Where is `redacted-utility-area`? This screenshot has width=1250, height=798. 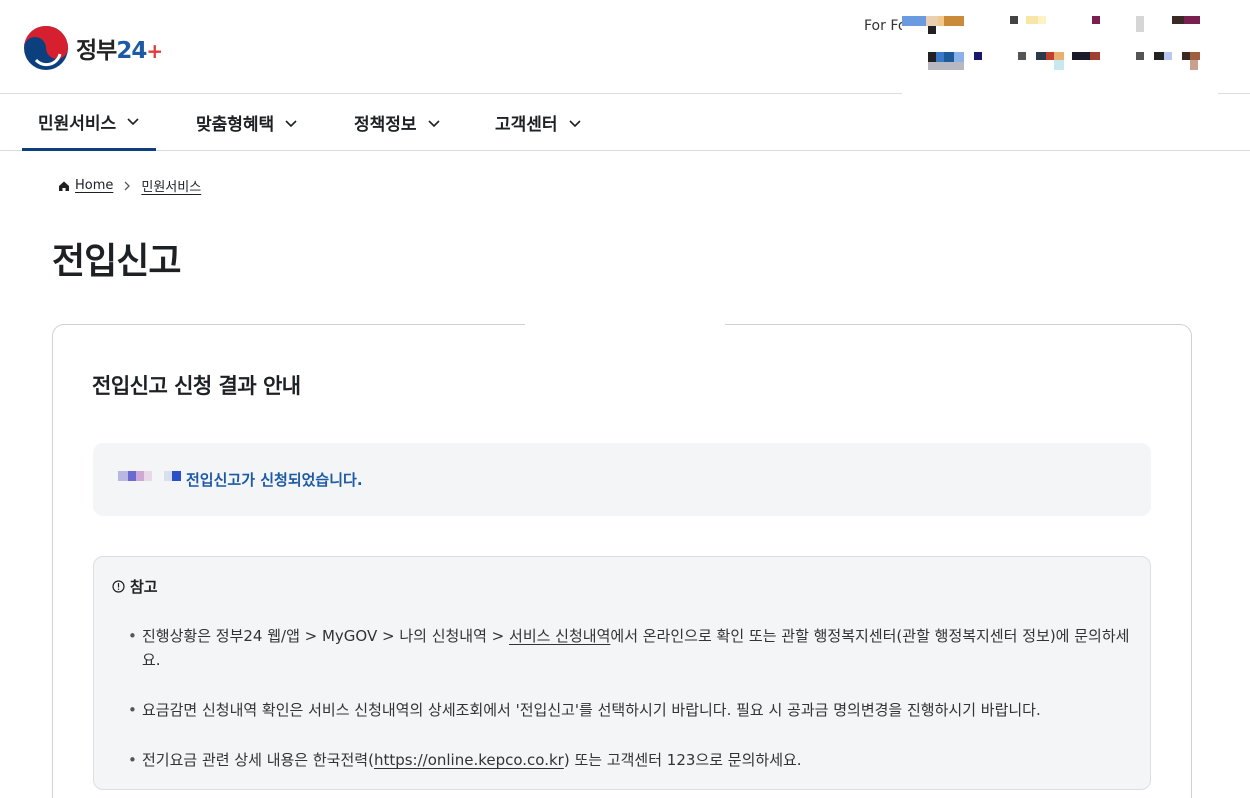 redacted-utility-area is located at coordinates (1060, 52).